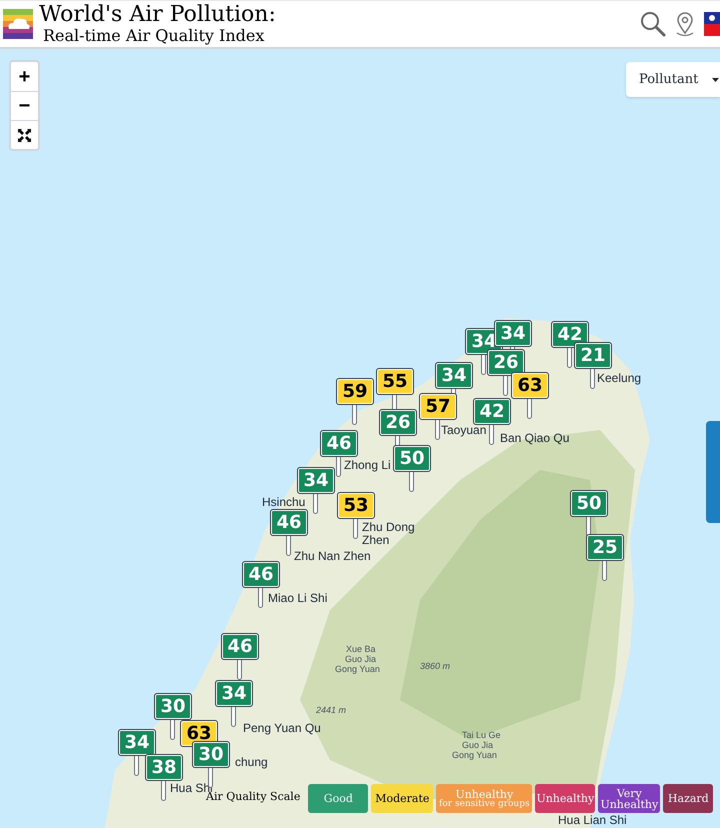 Image resolution: width=720 pixels, height=828 pixels. Describe the element at coordinates (367, 465) in the screenshot. I see `place-label: Zhong Li` at that location.